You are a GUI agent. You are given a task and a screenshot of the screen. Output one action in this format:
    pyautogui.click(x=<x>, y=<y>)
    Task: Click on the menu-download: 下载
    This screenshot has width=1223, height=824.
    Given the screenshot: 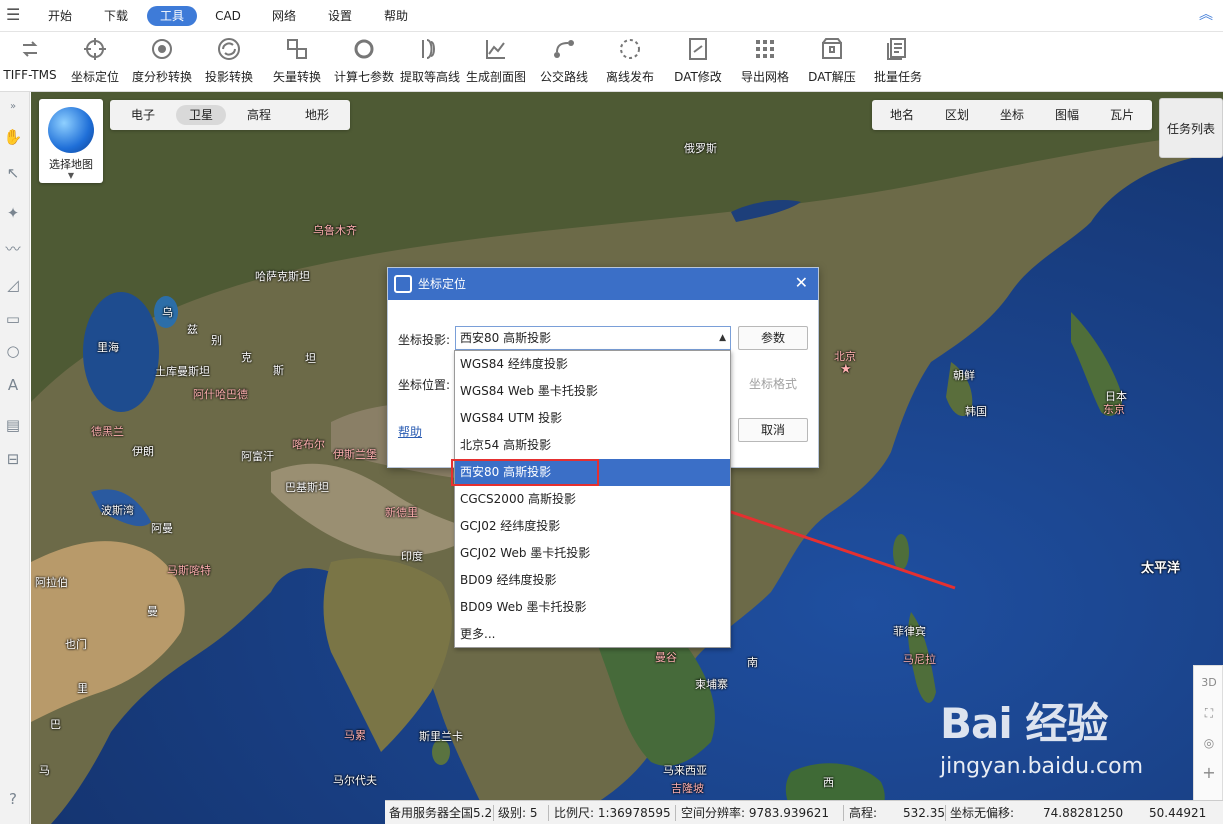 What is the action you would take?
    pyautogui.click(x=116, y=16)
    